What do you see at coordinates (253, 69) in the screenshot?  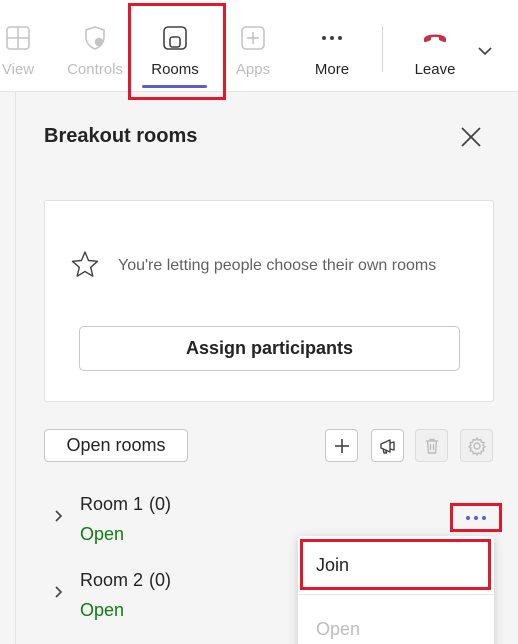 I see `apps-label: Apps` at bounding box center [253, 69].